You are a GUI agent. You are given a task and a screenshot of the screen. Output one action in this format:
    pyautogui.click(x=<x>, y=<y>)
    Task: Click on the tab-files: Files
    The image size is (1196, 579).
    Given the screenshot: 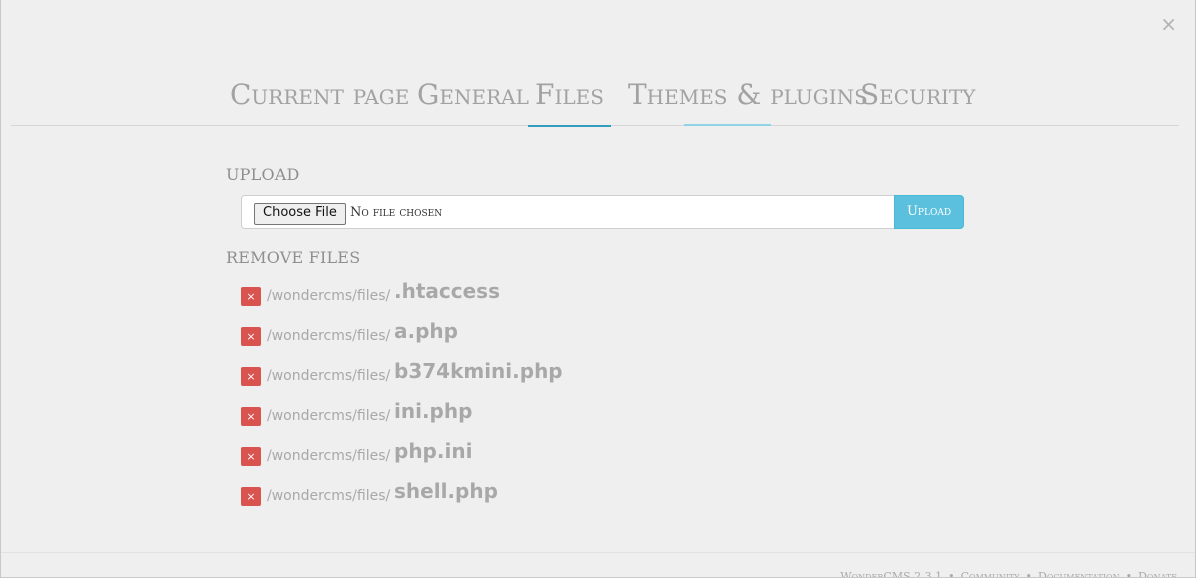 What is the action you would take?
    pyautogui.click(x=569, y=102)
    